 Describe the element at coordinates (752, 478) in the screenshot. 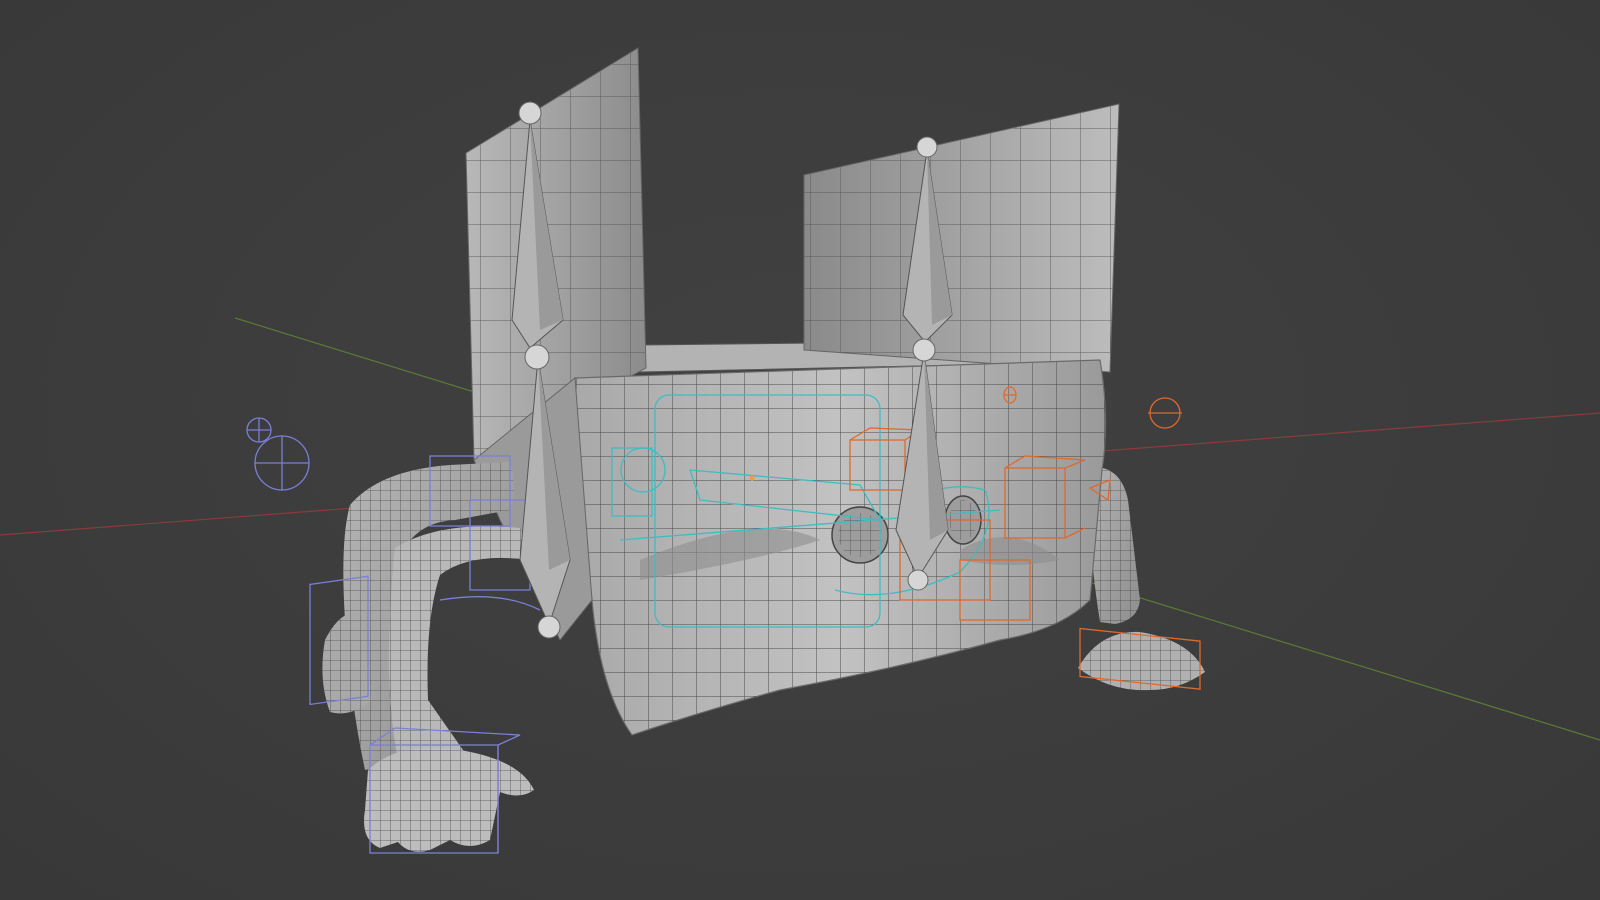

I see `object-origin-dot` at that location.